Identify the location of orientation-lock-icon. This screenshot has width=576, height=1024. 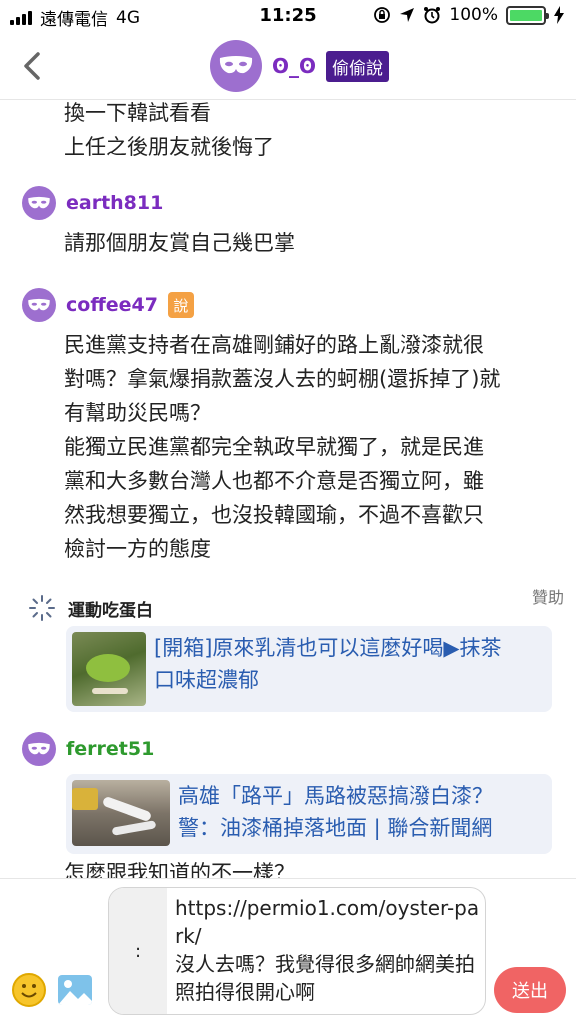
(382, 15).